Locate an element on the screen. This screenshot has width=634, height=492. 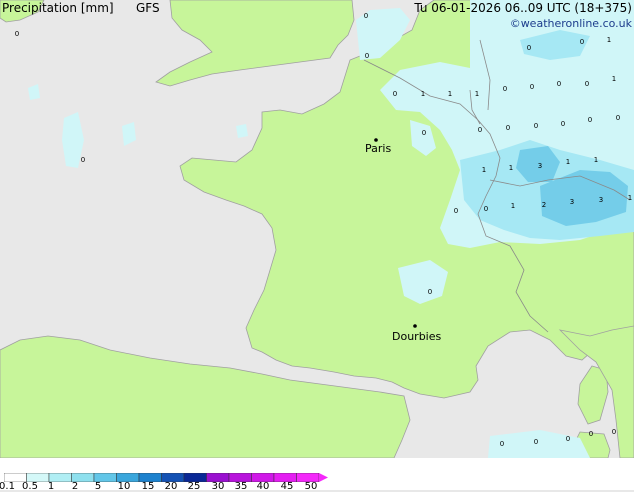
legend-title: Precipitation [mm] is located at coordinates (58, 8).